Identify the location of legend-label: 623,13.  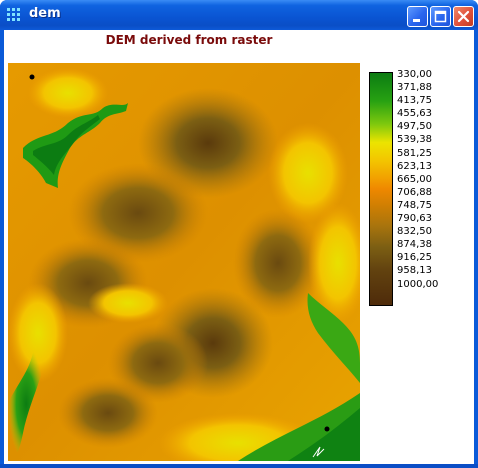
(414, 166).